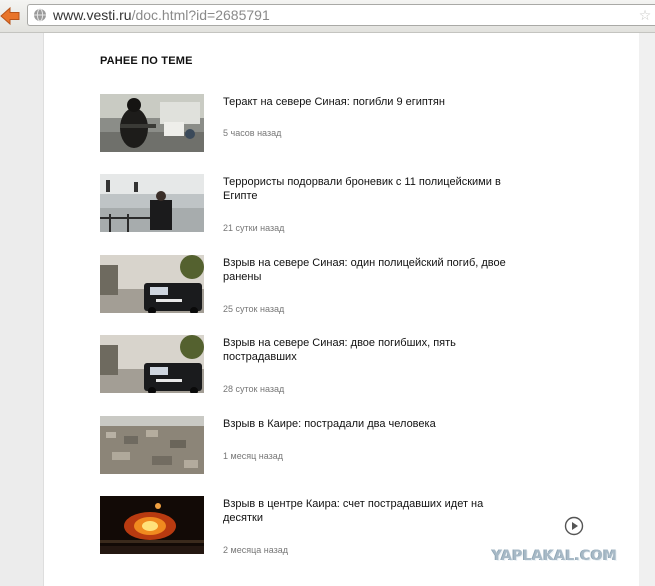 Image resolution: width=655 pixels, height=586 pixels. What do you see at coordinates (253, 456) in the screenshot?
I see `news-timestamp: 1 месяц назад` at bounding box center [253, 456].